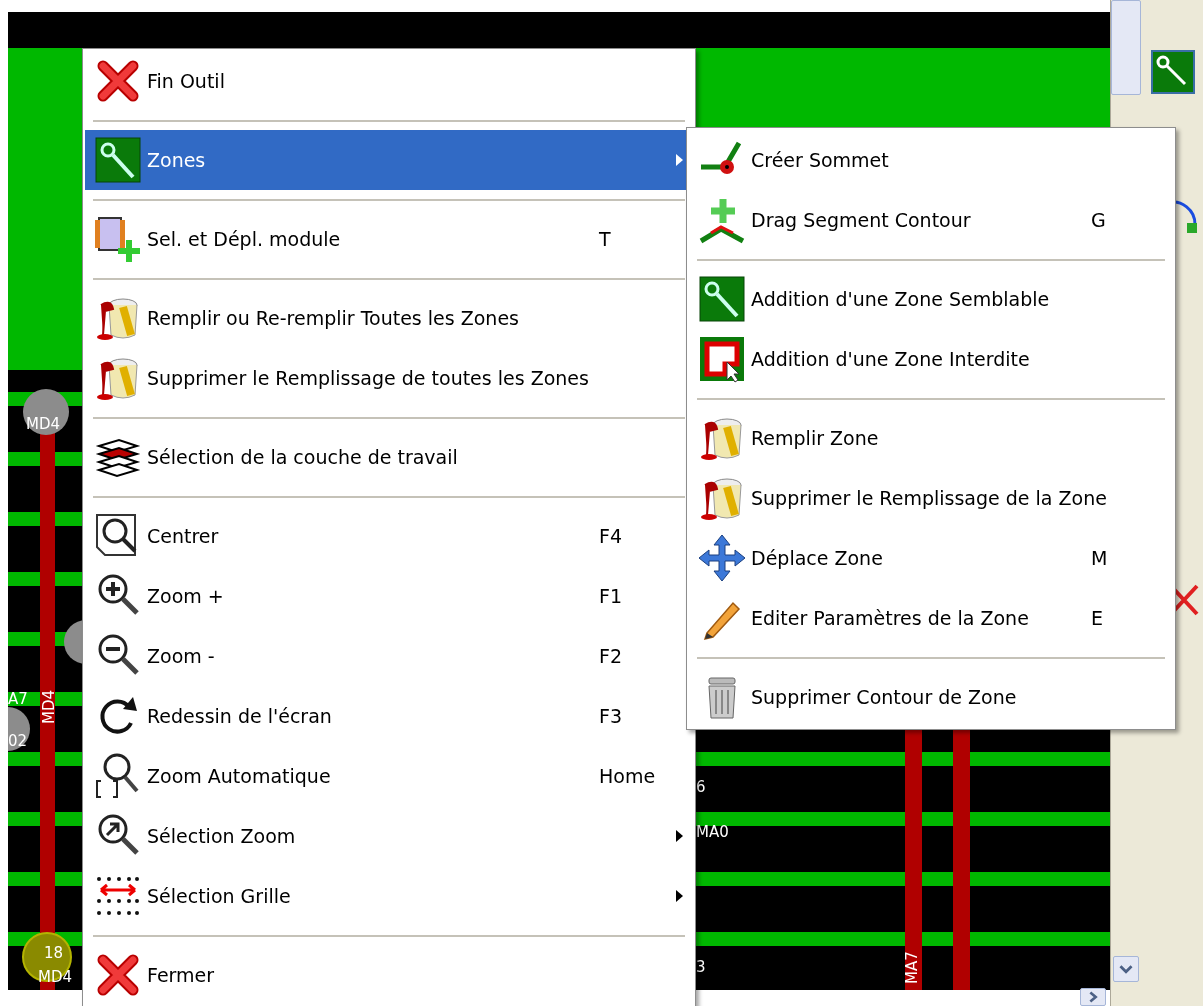 The image size is (1203, 1006). What do you see at coordinates (368, 378) in the screenshot?
I see `menu-item-label: Supprimer le Remplissage de toutes les Zones` at bounding box center [368, 378].